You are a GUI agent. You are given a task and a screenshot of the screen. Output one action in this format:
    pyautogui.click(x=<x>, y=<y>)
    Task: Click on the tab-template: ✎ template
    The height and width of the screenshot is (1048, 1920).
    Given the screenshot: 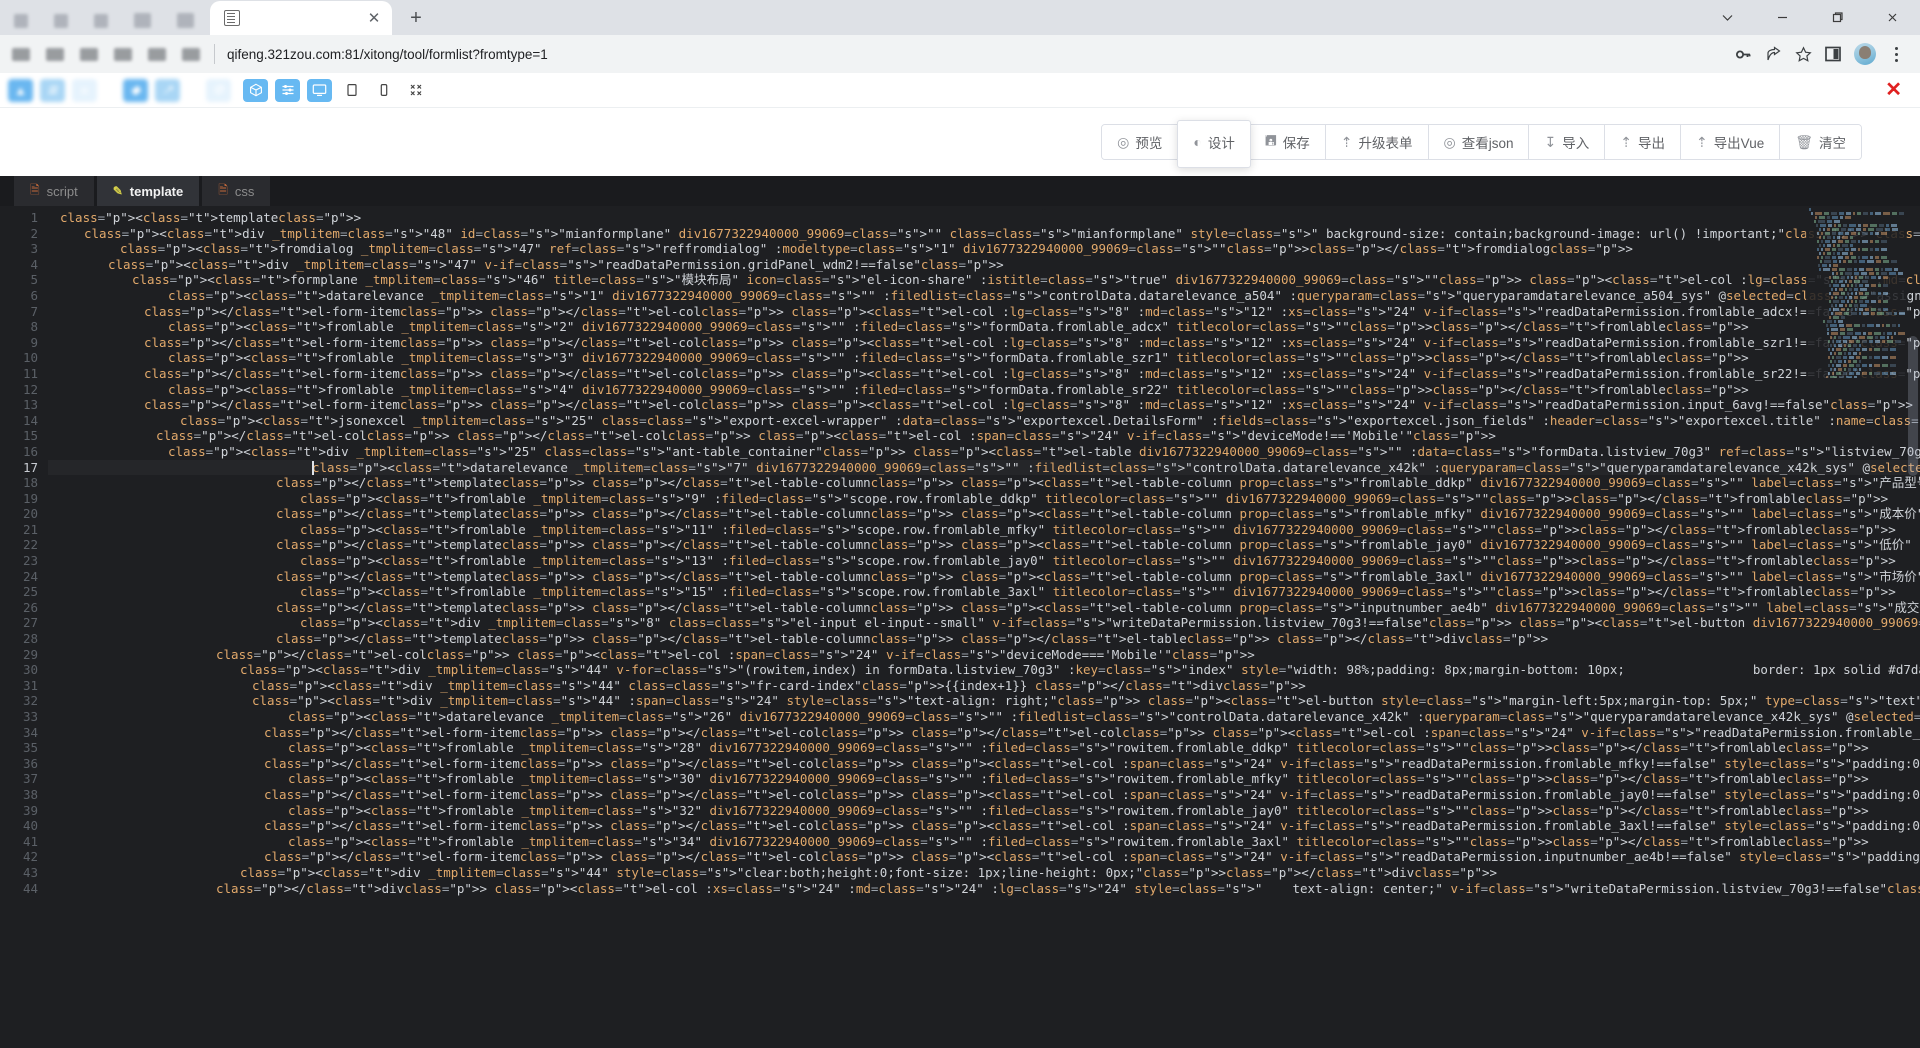 What is the action you would take?
    pyautogui.click(x=148, y=191)
    